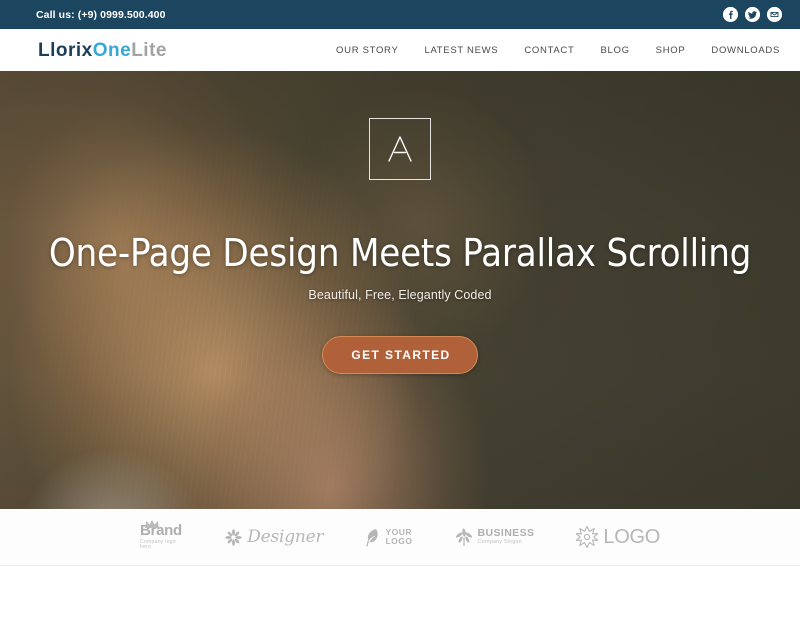 The image size is (800, 622). What do you see at coordinates (372, 537) in the screenshot?
I see `leaf-icon` at bounding box center [372, 537].